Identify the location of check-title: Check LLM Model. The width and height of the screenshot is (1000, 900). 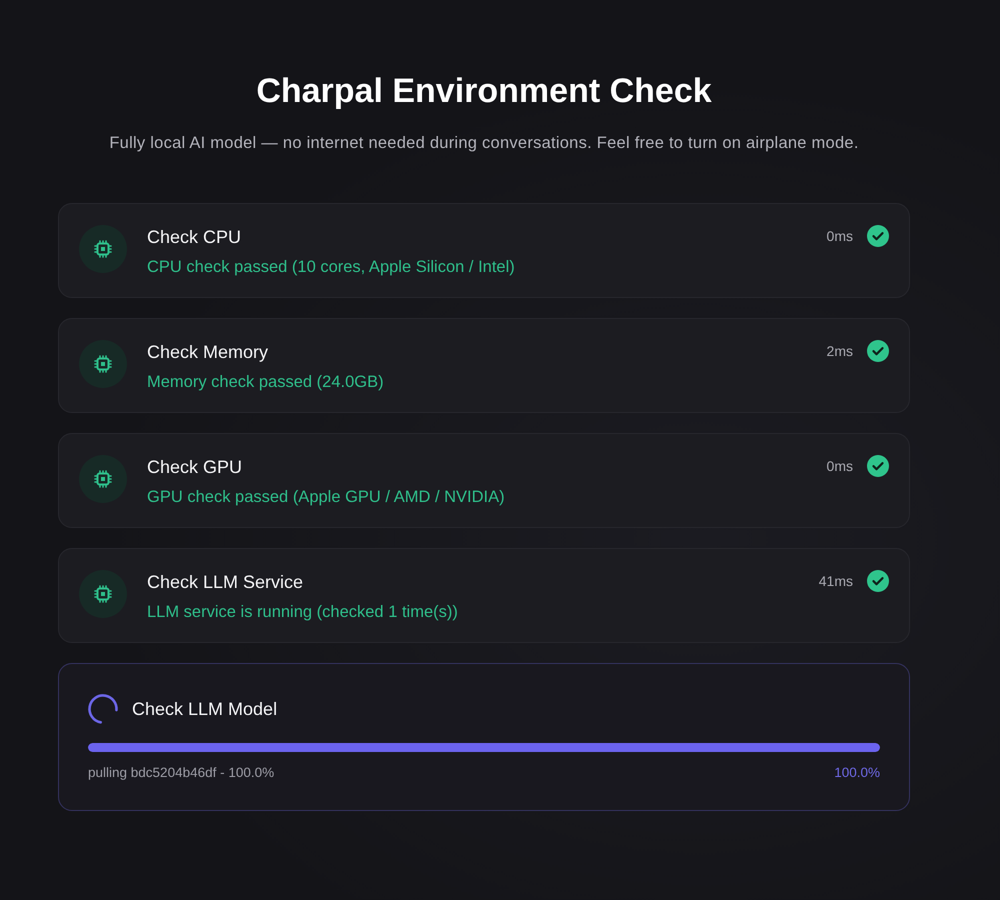
(205, 709).